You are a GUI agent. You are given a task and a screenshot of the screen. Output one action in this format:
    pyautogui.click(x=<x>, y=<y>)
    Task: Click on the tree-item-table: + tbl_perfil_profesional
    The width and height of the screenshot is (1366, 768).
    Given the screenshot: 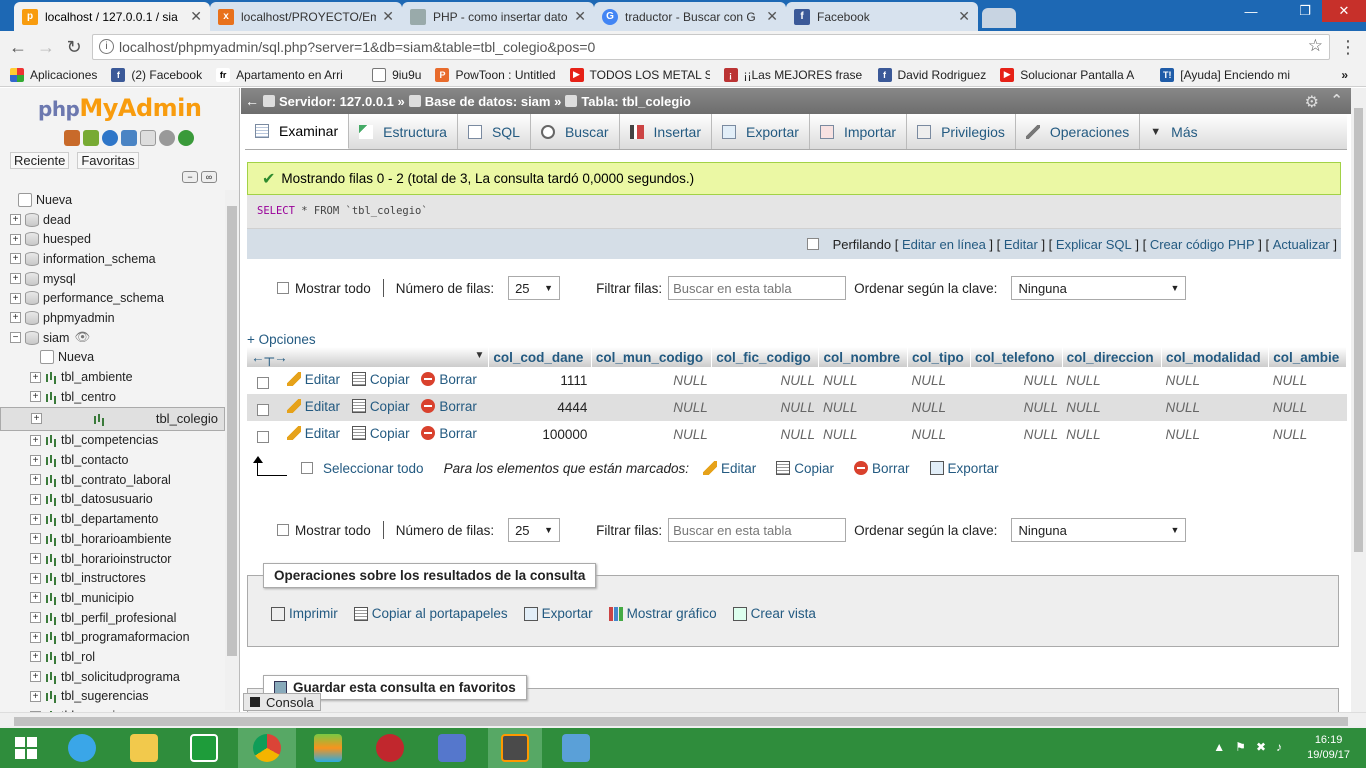 What is the action you would take?
    pyautogui.click(x=112, y=618)
    